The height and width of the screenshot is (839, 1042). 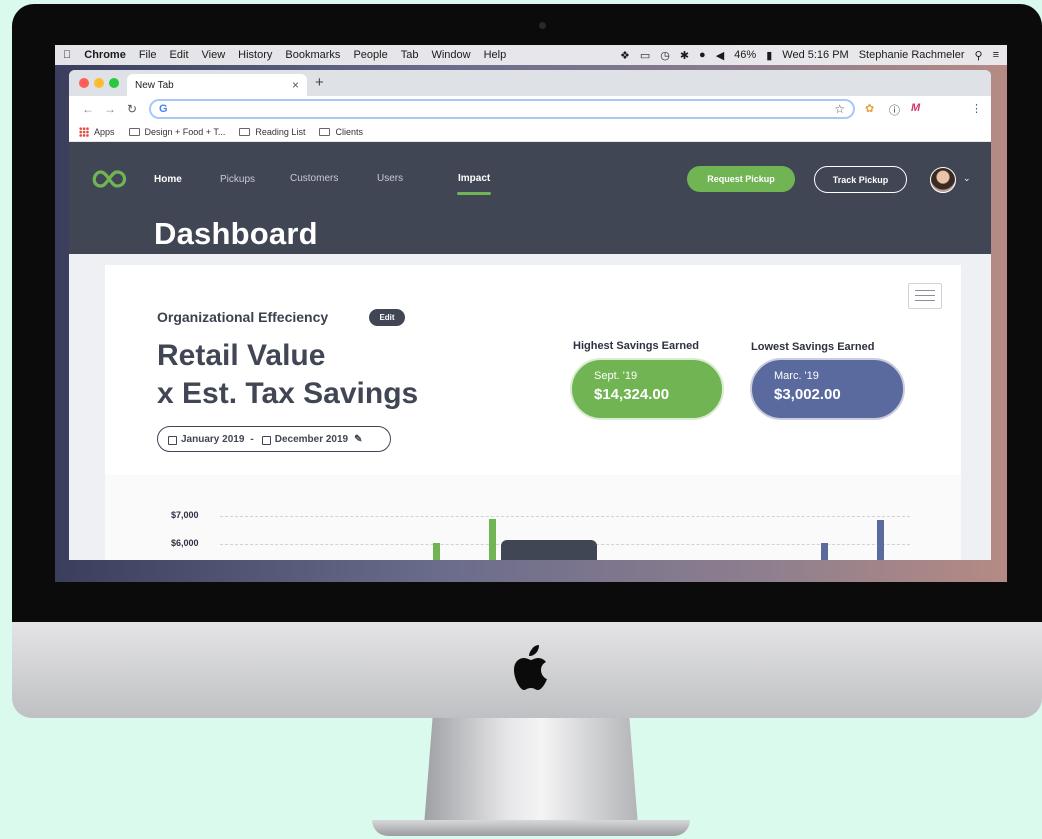 What do you see at coordinates (645, 55) in the screenshot?
I see `airplay-icon: ▭` at bounding box center [645, 55].